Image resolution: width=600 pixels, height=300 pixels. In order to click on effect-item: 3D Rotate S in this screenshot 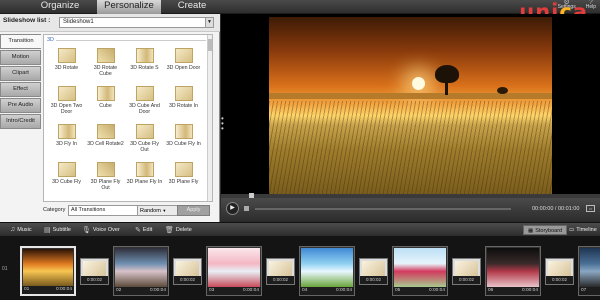, I will do `click(144, 63)`.